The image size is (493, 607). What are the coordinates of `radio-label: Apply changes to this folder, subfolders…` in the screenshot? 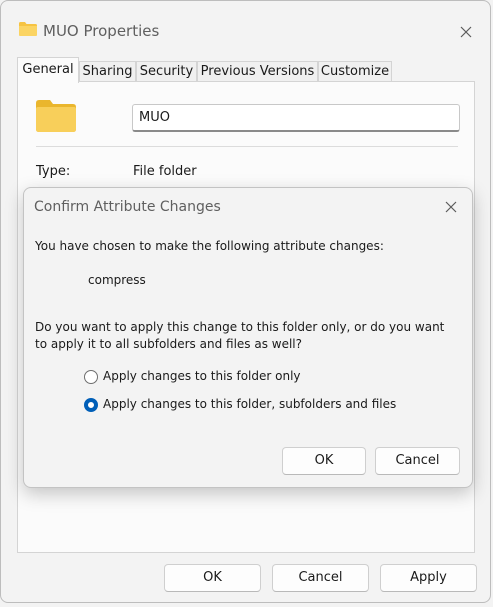 It's located at (250, 404).